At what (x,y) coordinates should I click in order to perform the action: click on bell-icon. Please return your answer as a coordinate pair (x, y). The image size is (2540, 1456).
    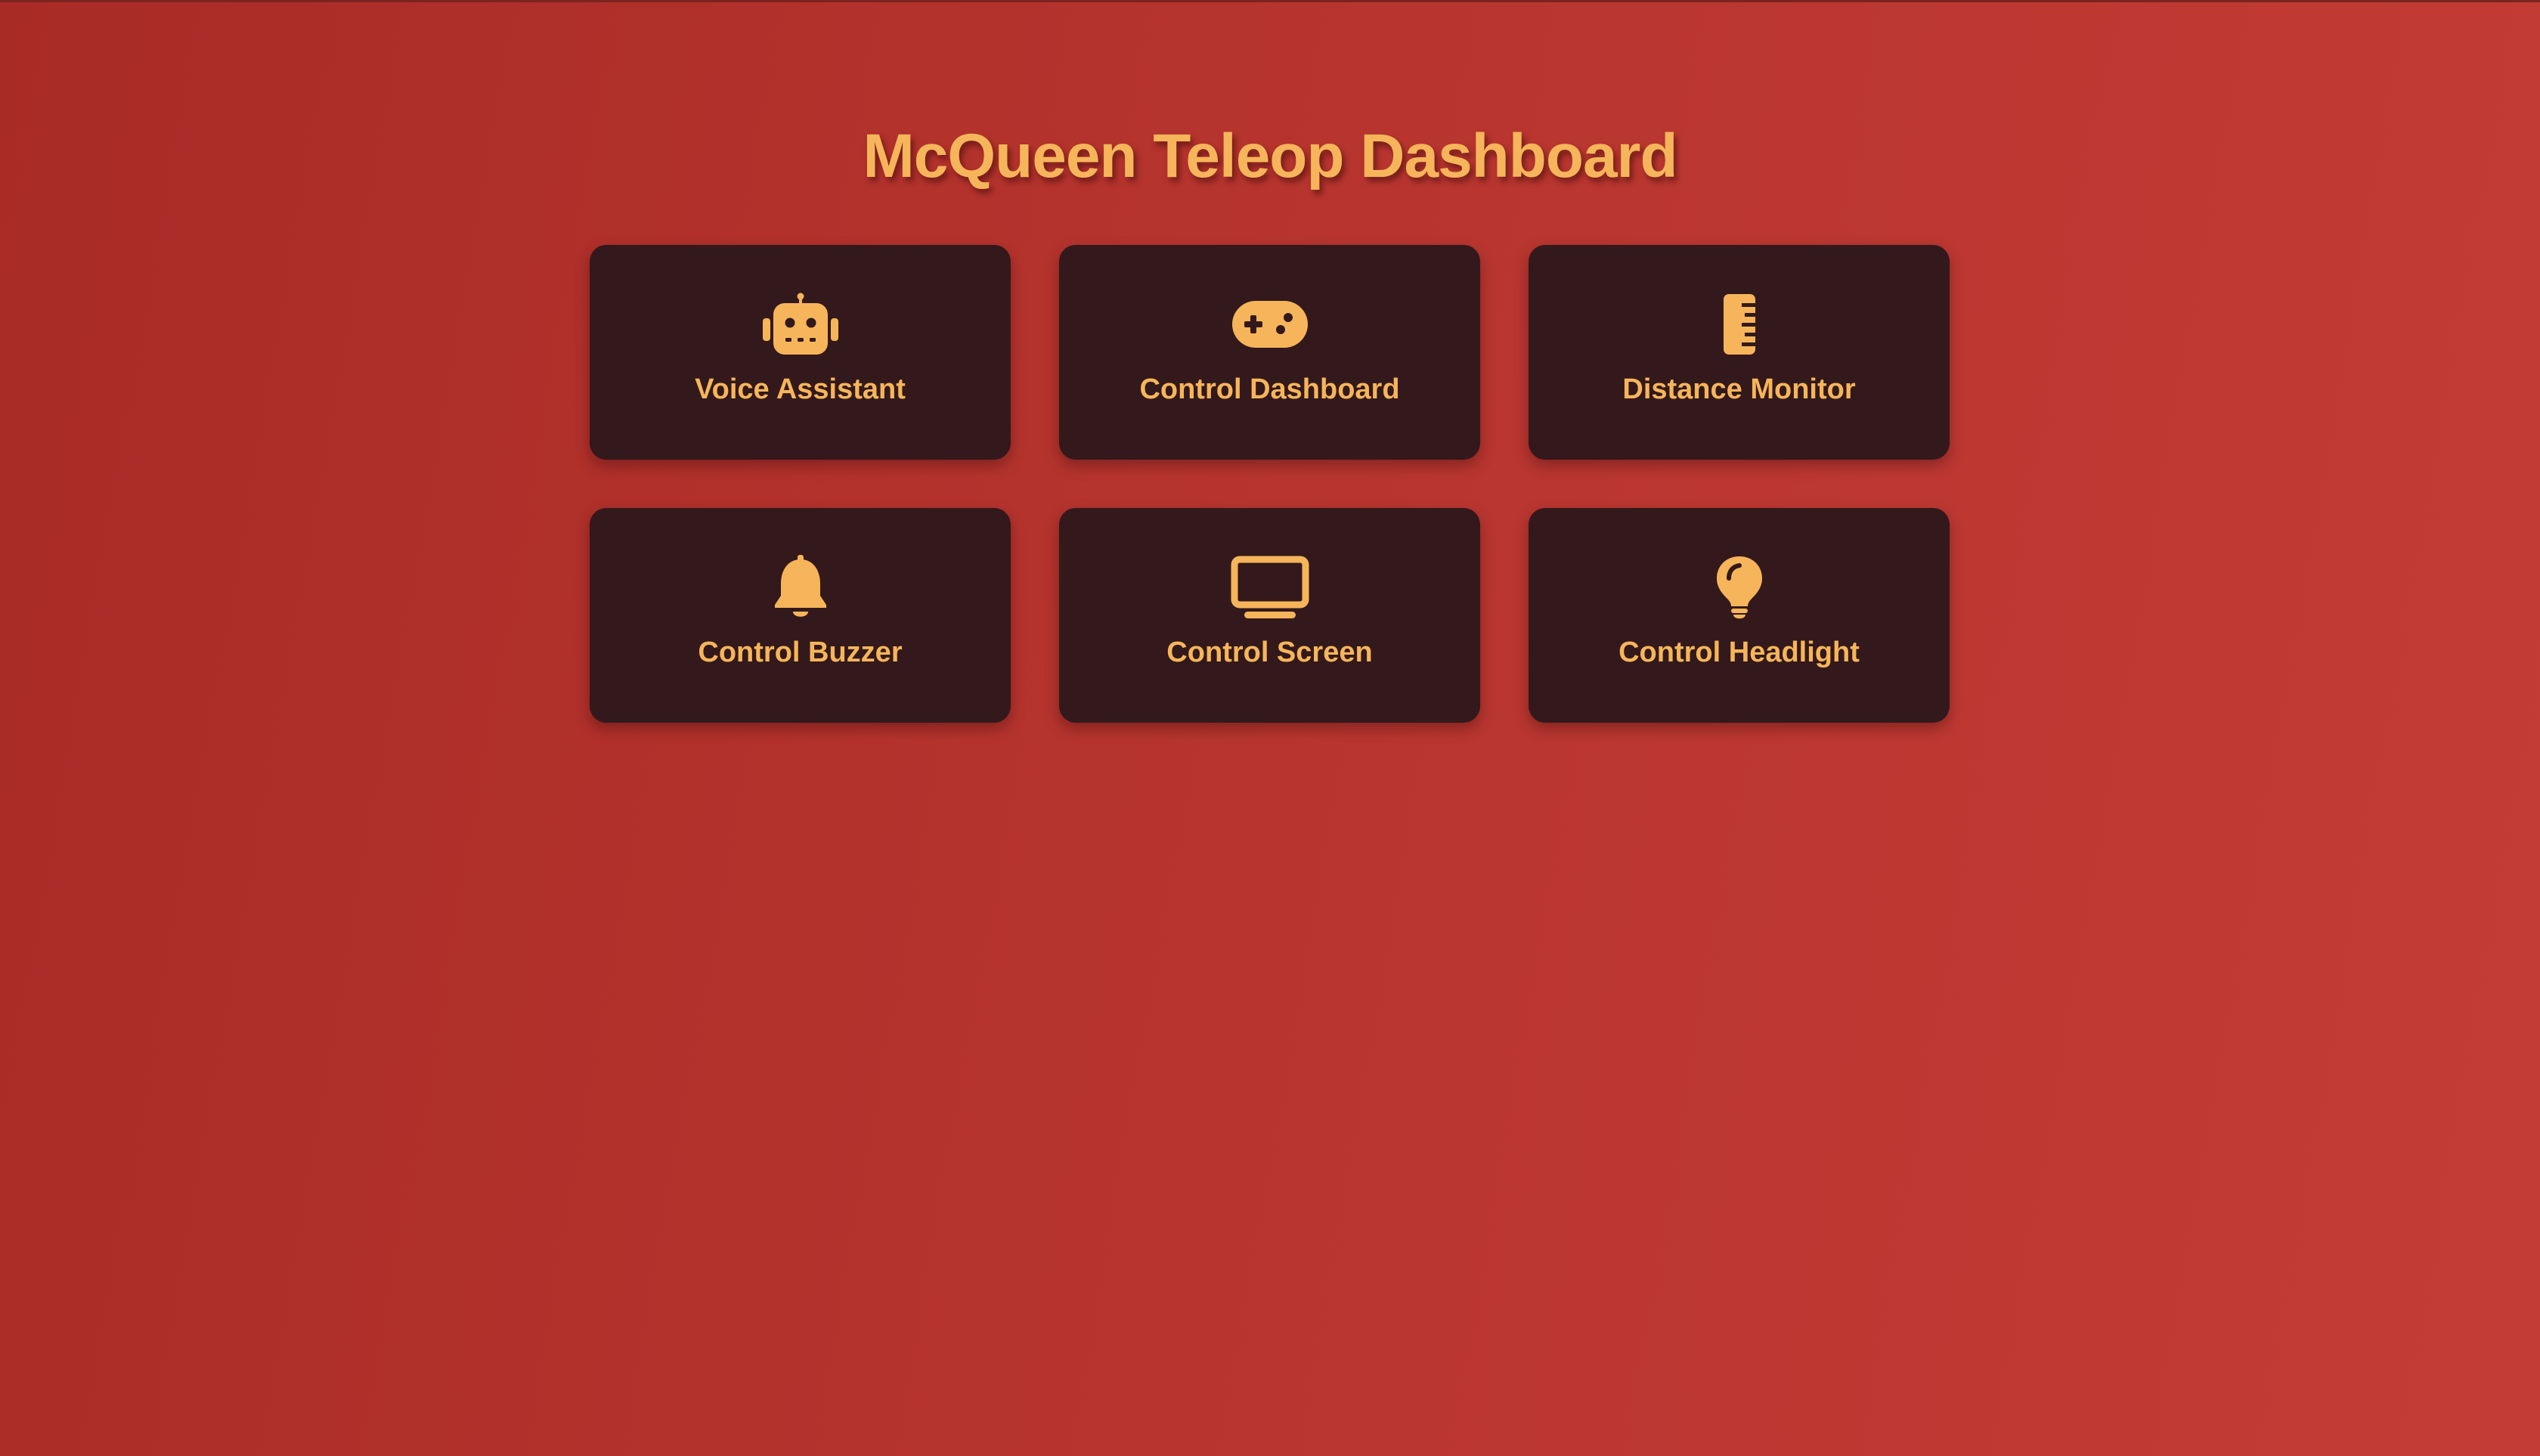
    Looking at the image, I should click on (800, 587).